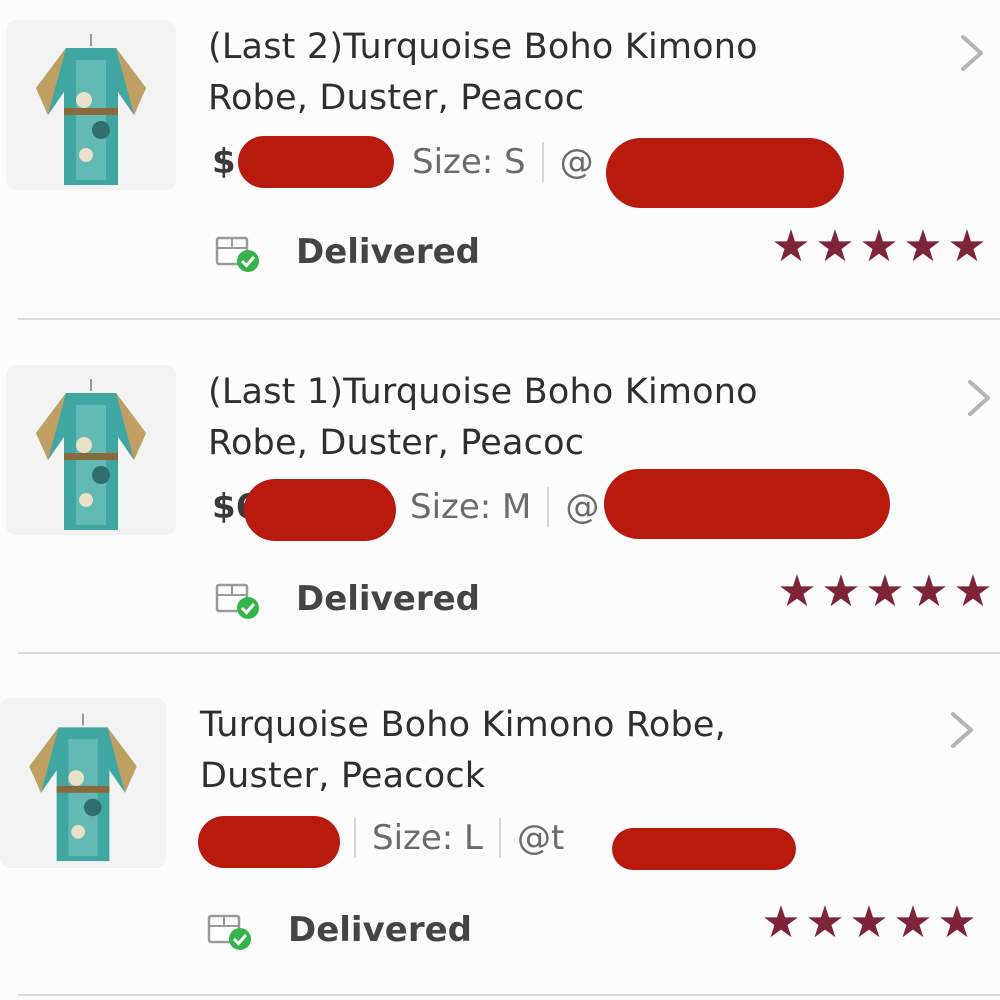 This screenshot has height=1000, width=1000. Describe the element at coordinates (469, 162) in the screenshot. I see `size-label: Size: S` at that location.